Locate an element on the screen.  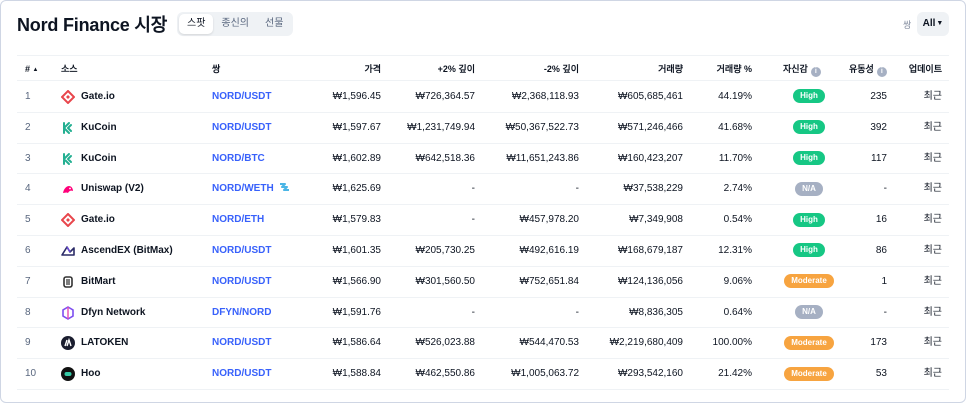
source-cell: Uniswap (V2) is located at coordinates (102, 189).